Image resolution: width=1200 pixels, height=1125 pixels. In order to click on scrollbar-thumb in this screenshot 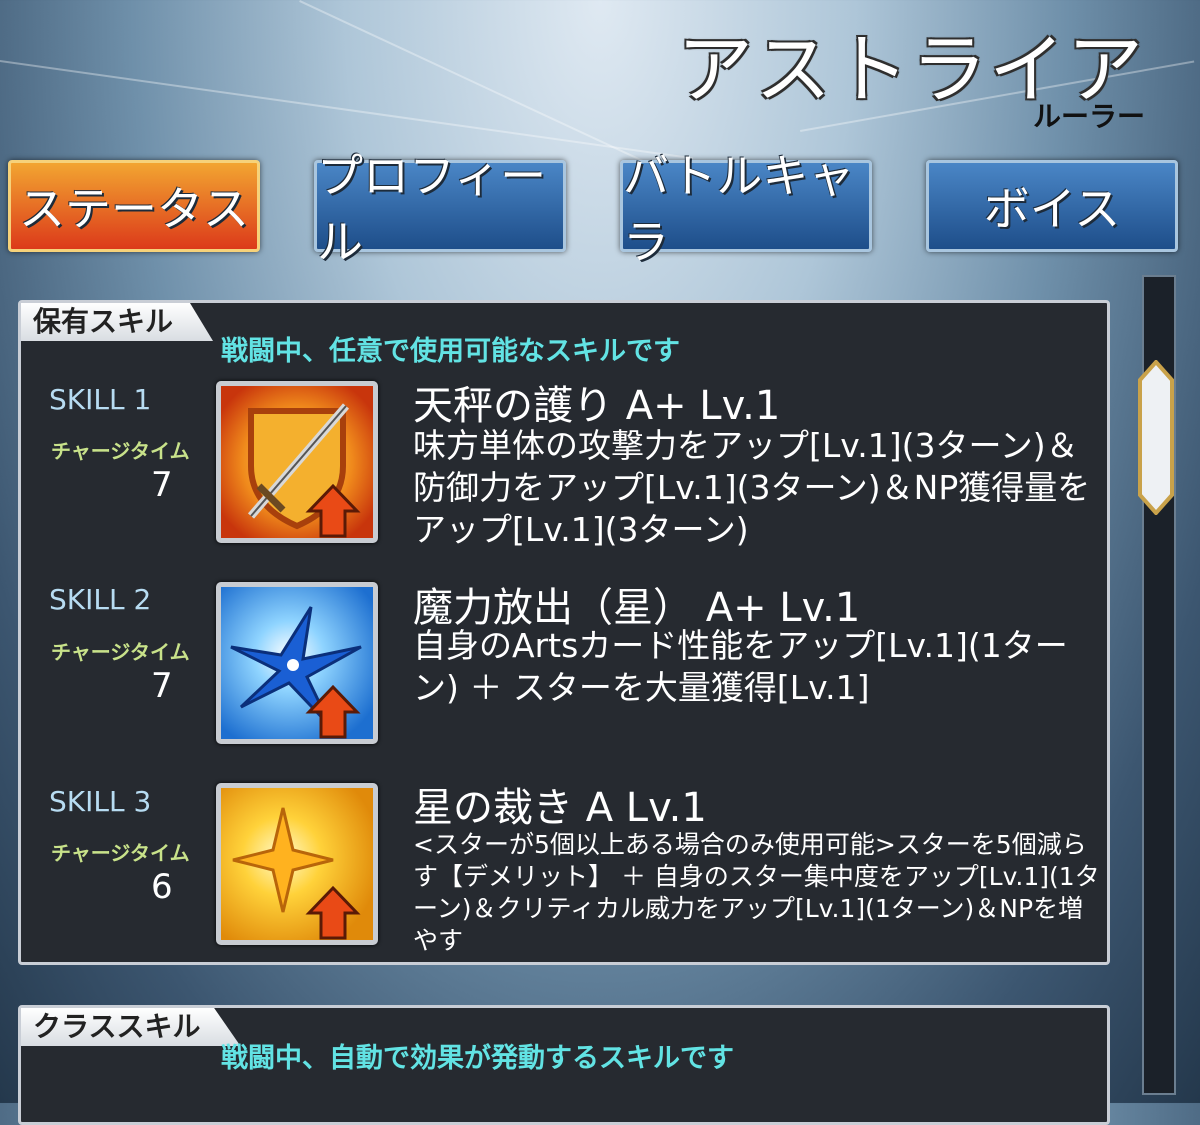, I will do `click(1156, 437)`.